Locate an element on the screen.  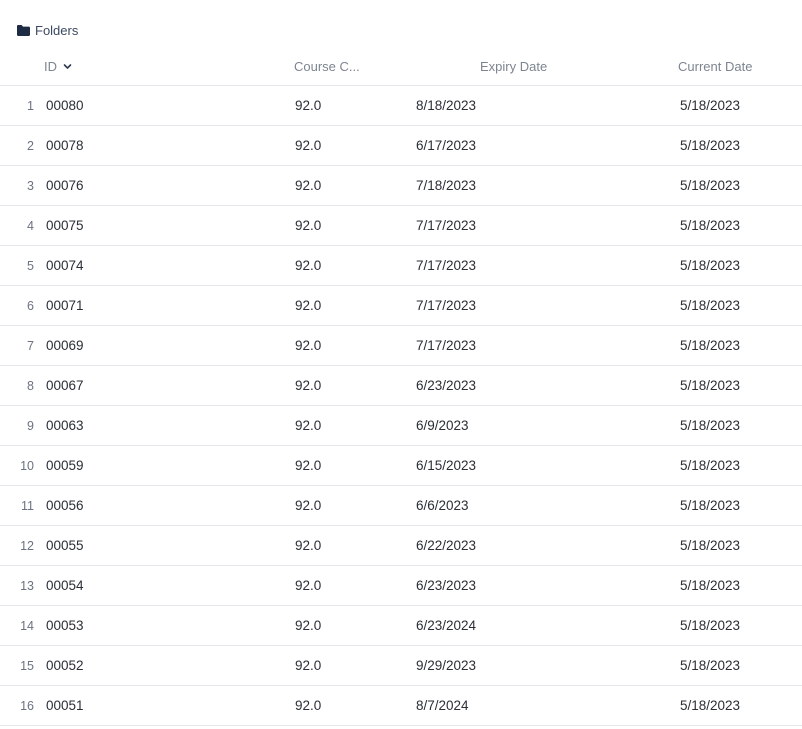
row-number: 9 is located at coordinates (30, 426).